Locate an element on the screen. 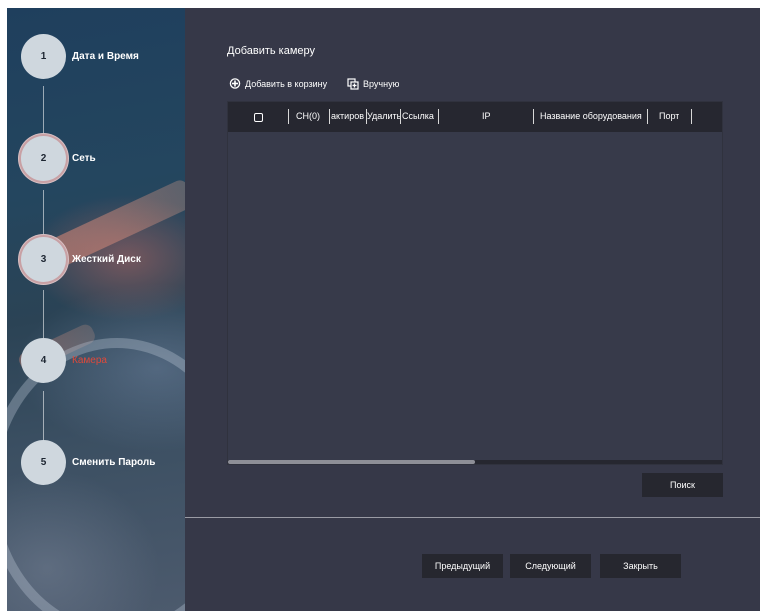  column-header-link: Ссылка is located at coordinates (420, 116).